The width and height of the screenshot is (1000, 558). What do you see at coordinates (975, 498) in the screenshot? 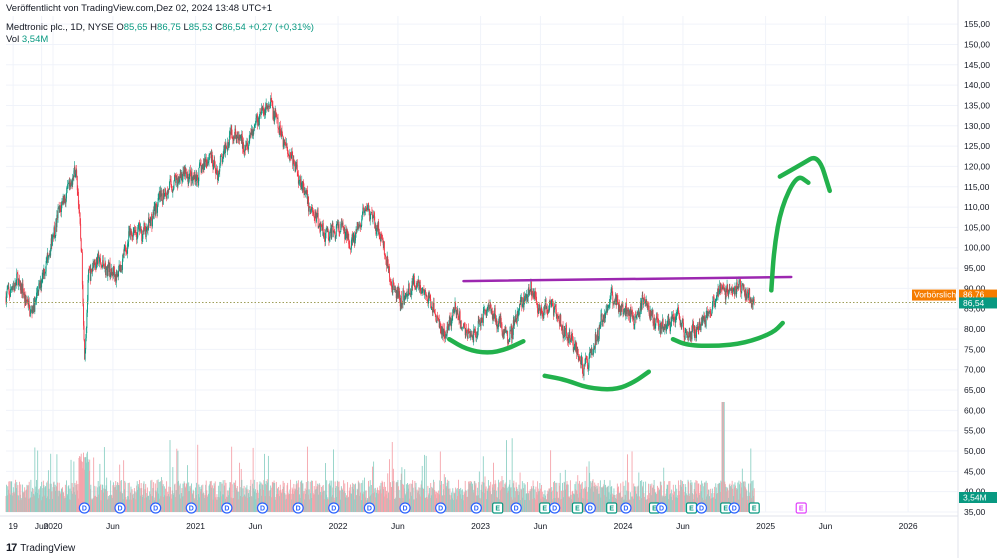
I see `volume-tag-value: 3,54M` at bounding box center [975, 498].